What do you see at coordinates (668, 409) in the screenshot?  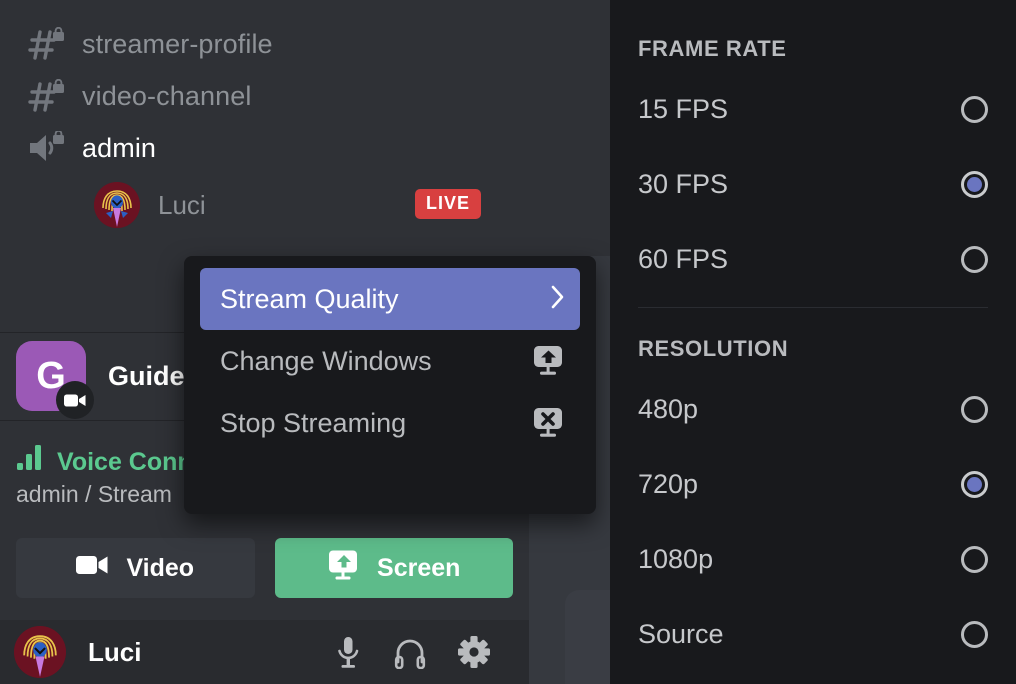 I see `submenu-option-label: 480p` at bounding box center [668, 409].